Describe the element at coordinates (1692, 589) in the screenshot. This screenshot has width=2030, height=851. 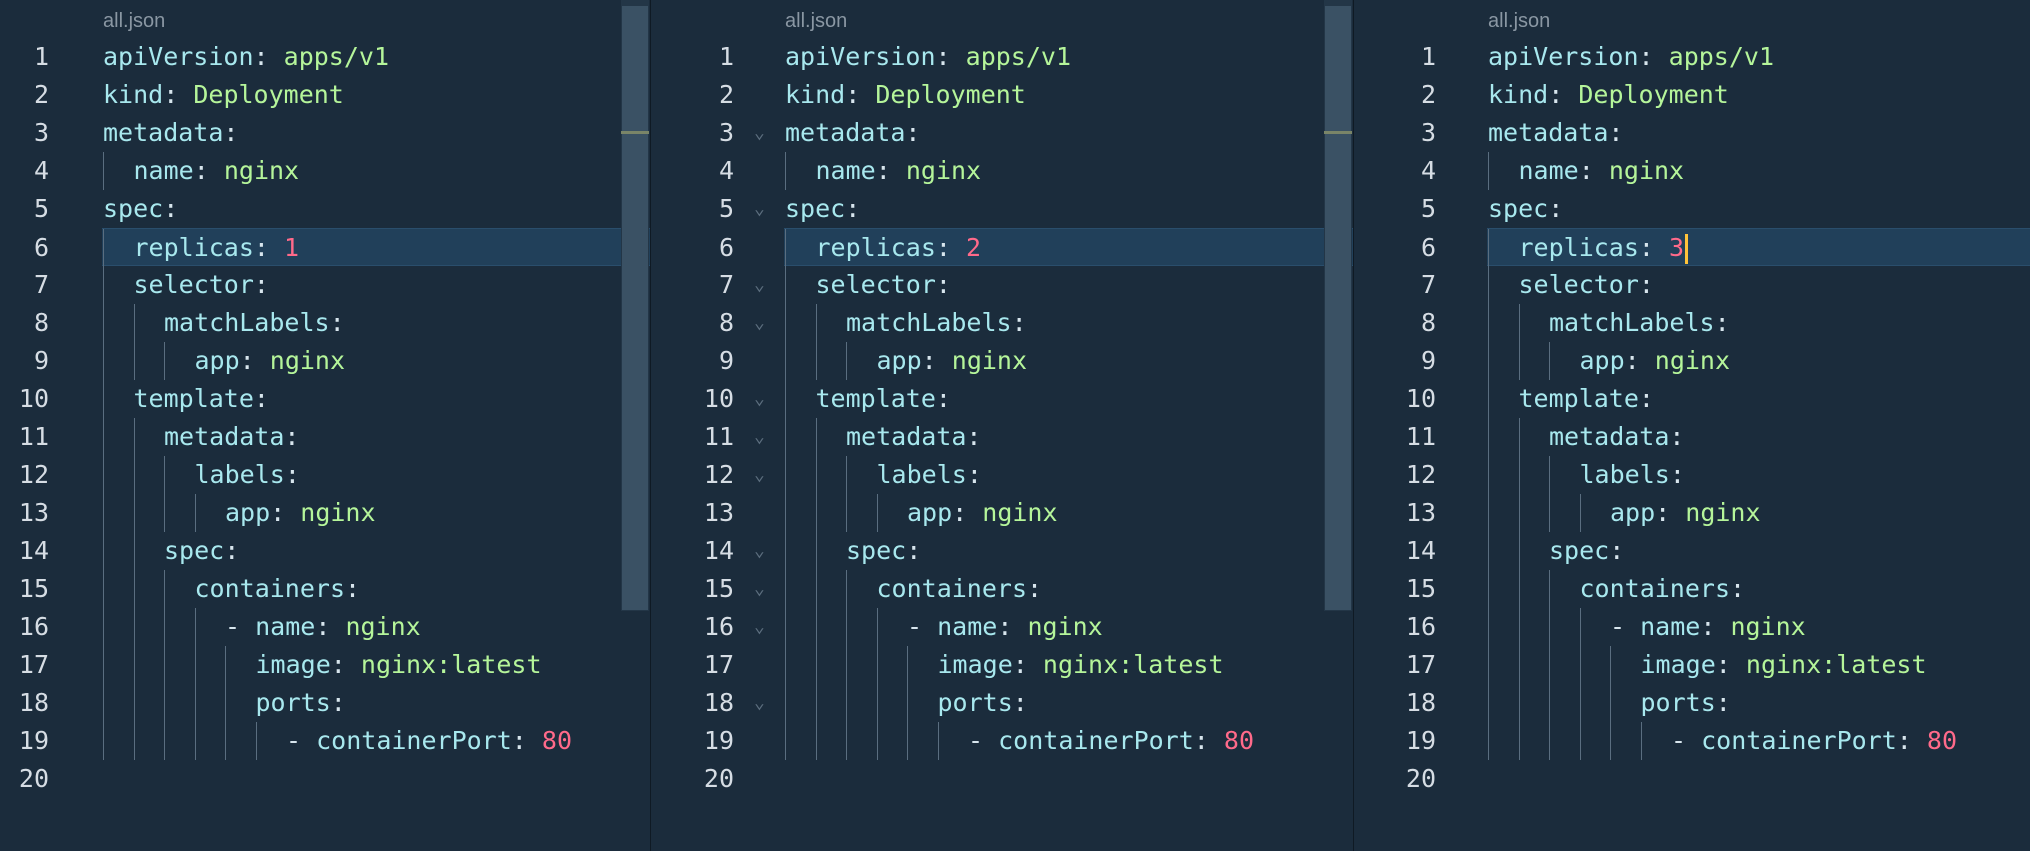
I see `code-line: 15 containers:` at that location.